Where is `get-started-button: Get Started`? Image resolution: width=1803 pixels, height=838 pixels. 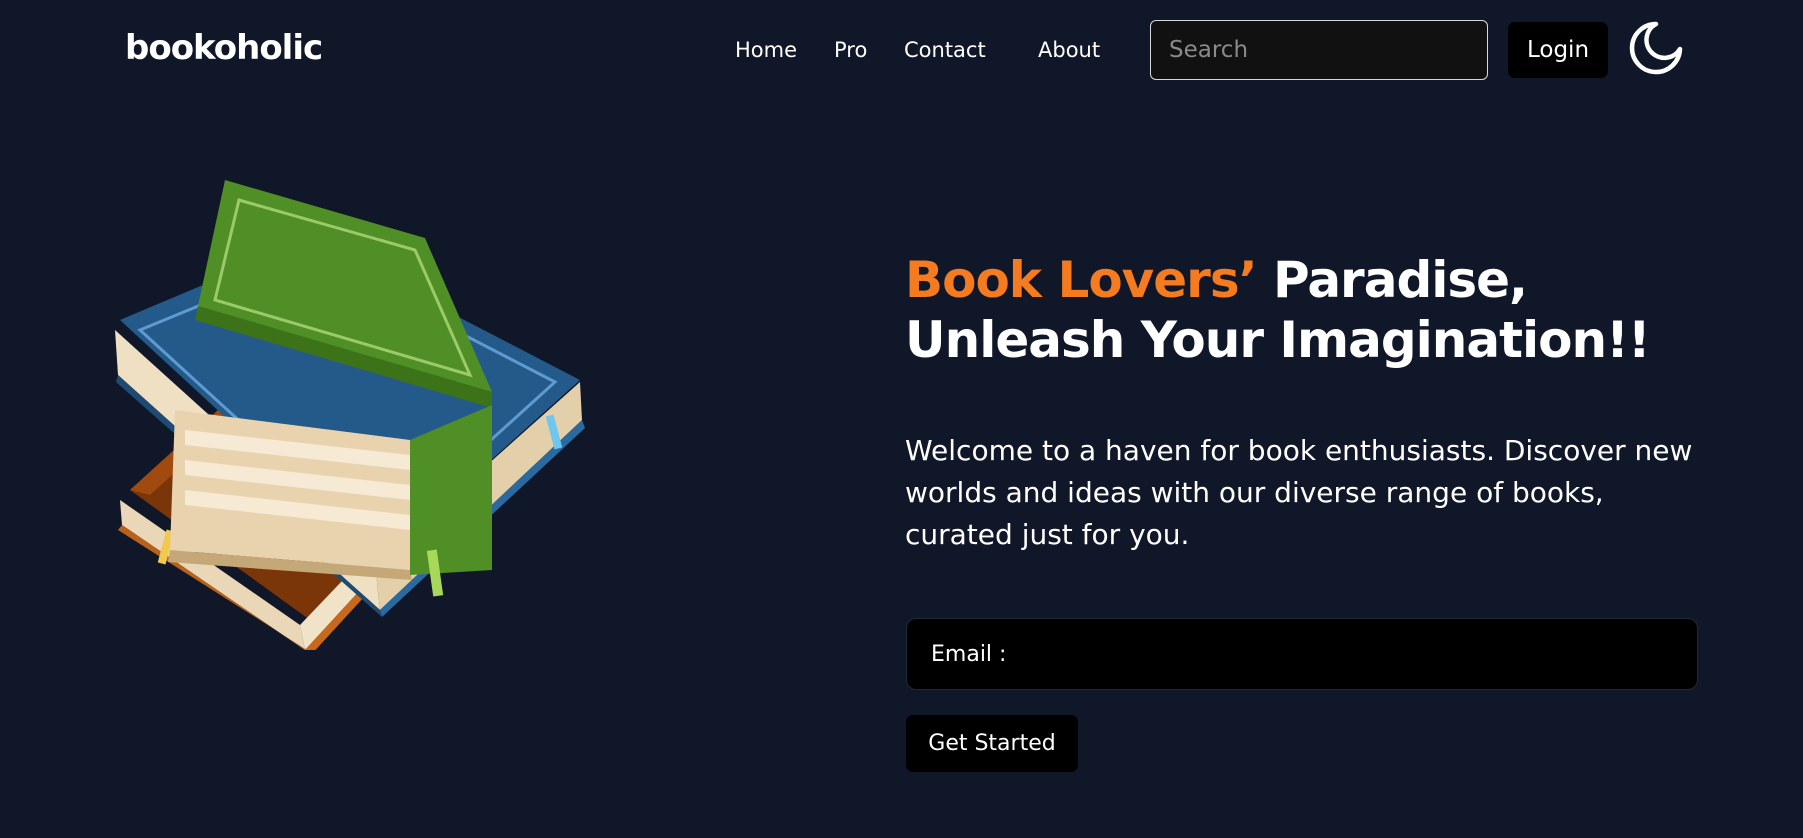 get-started-button: Get Started is located at coordinates (992, 743).